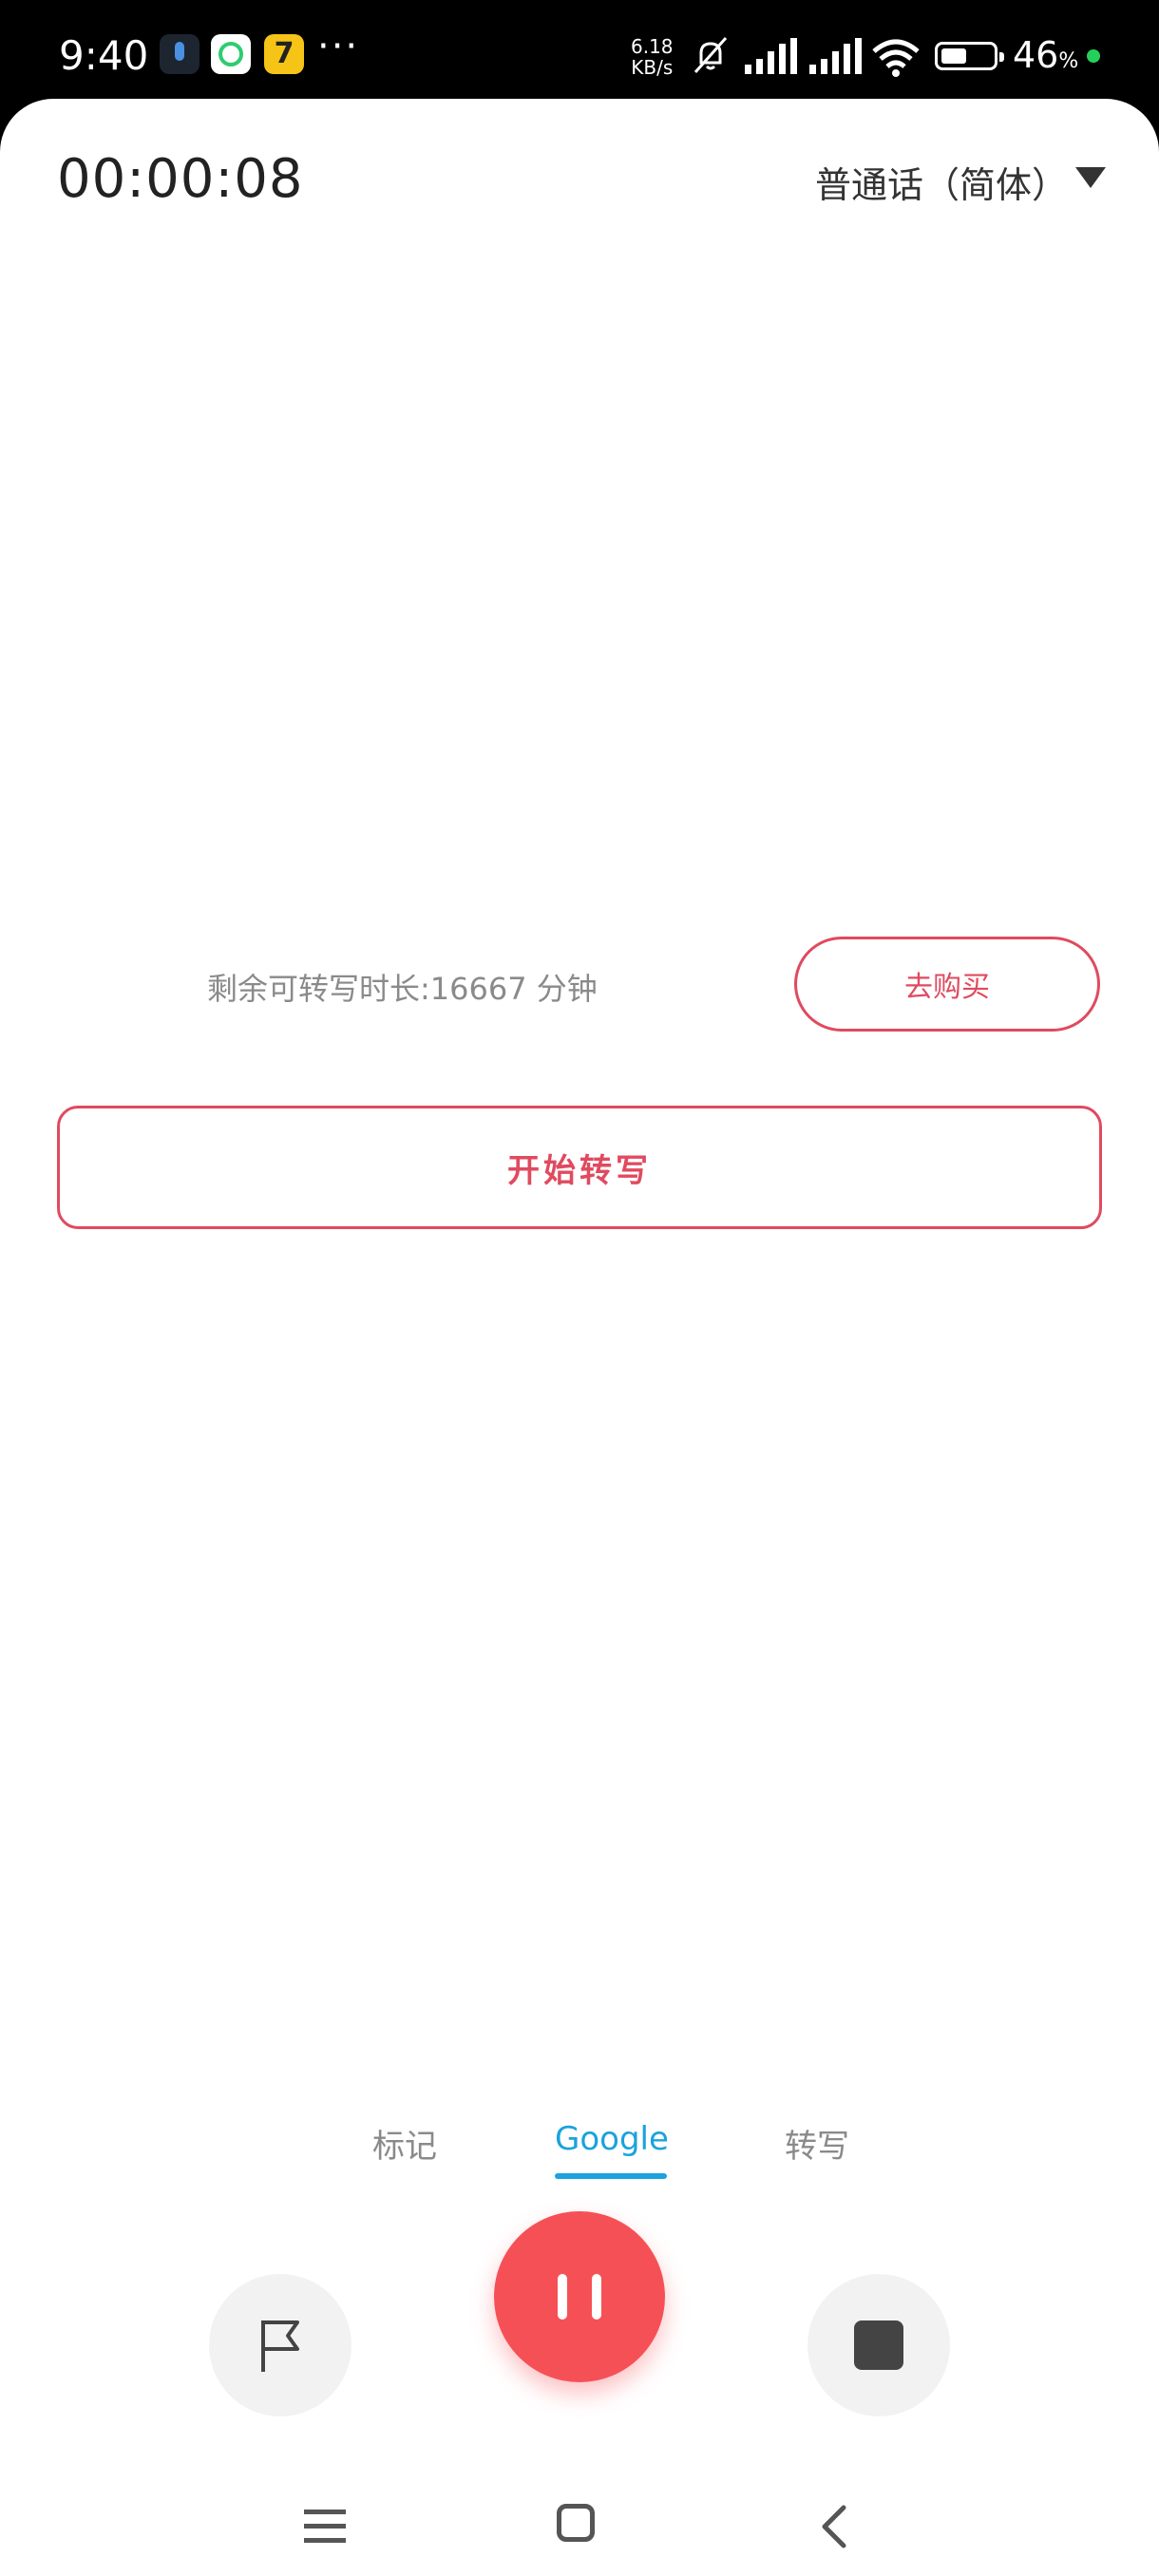  I want to click on status-bar: 9:40 7 ··· 6.18 KB/s 46%, so click(579, 52).